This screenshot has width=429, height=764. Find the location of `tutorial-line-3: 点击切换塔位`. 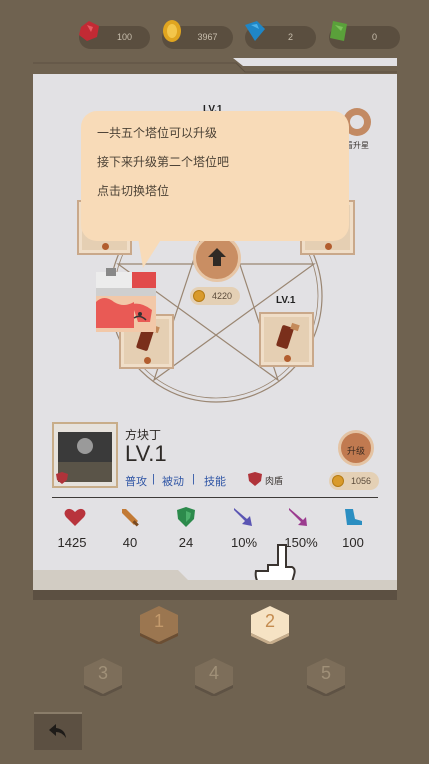

tutorial-line-3: 点击切换塔位 is located at coordinates (133, 191).